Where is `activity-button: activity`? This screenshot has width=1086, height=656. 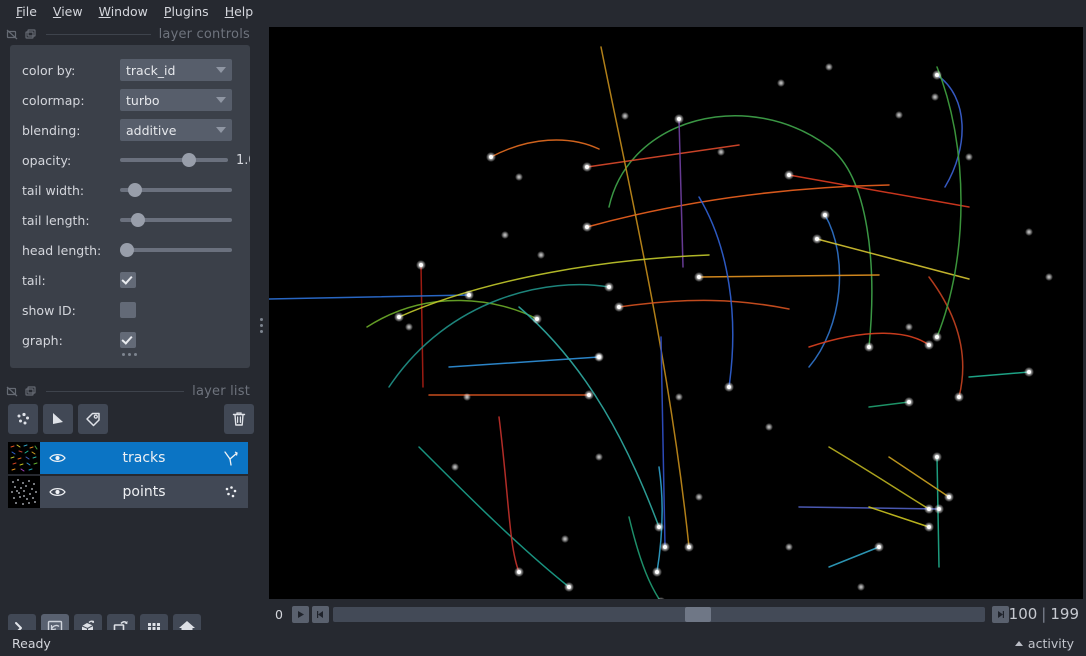
activity-button: activity is located at coordinates (1044, 643).